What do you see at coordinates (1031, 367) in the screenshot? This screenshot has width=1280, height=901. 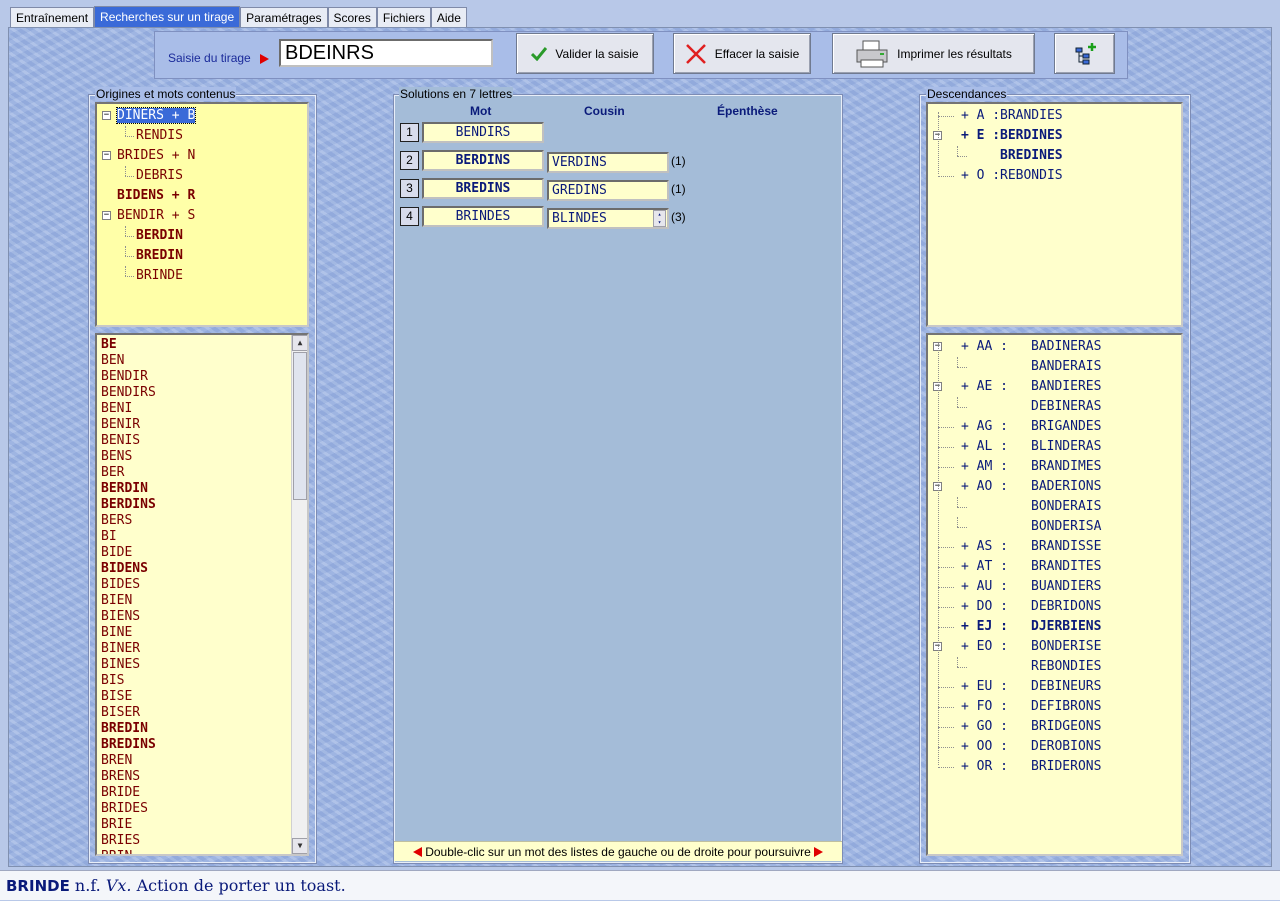 I see `descendance-item: BANDERAIS` at bounding box center [1031, 367].